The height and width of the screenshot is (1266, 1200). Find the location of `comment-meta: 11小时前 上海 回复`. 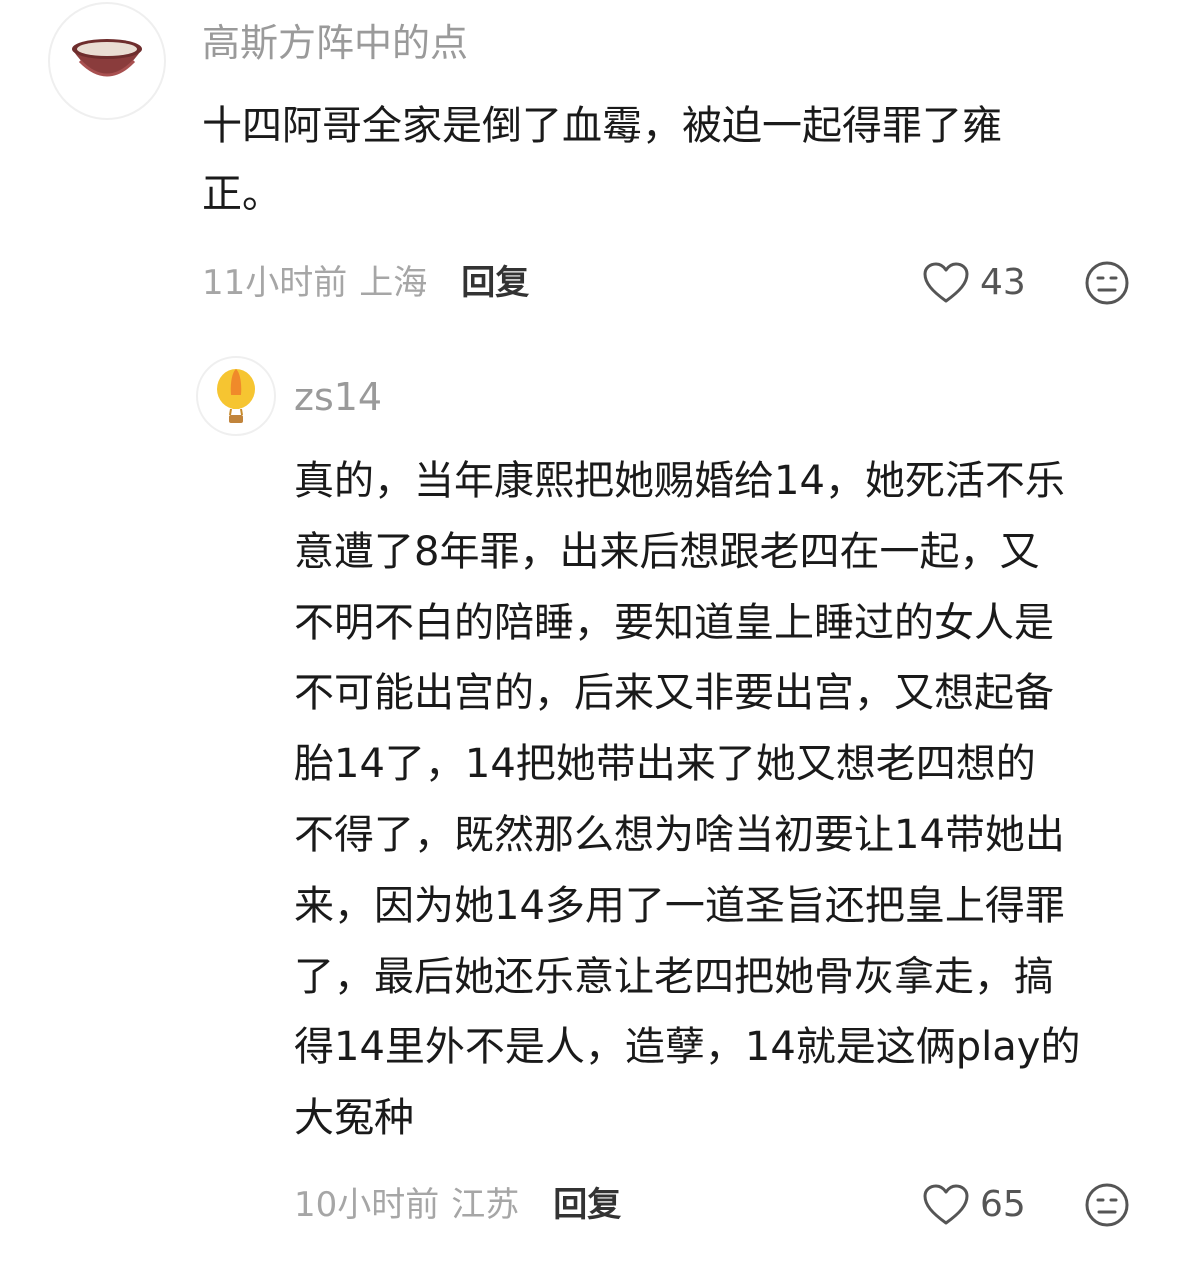

comment-meta: 11小时前 上海 回复 is located at coordinates (365, 283).